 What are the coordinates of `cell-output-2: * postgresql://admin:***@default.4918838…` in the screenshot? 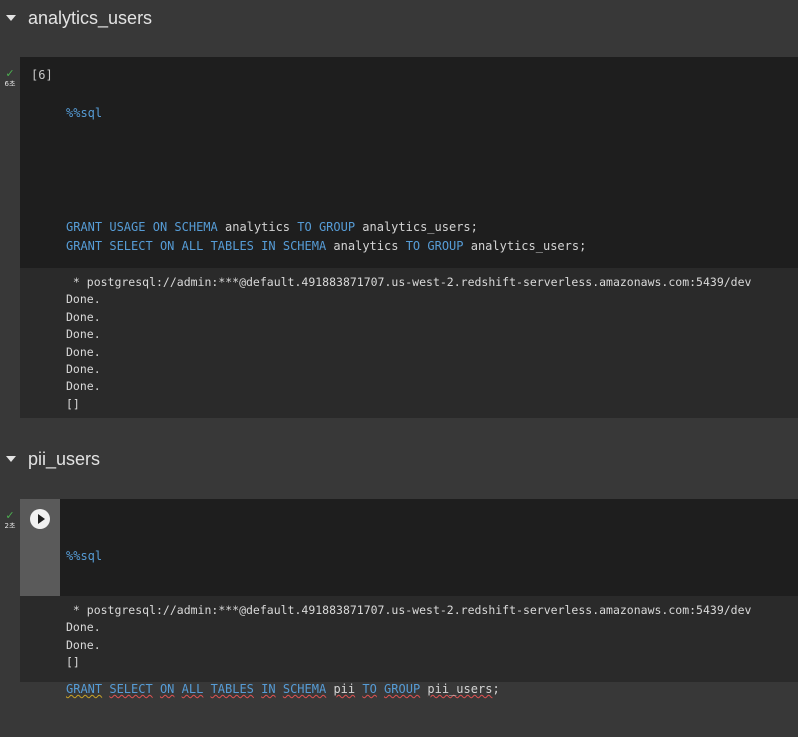 It's located at (409, 639).